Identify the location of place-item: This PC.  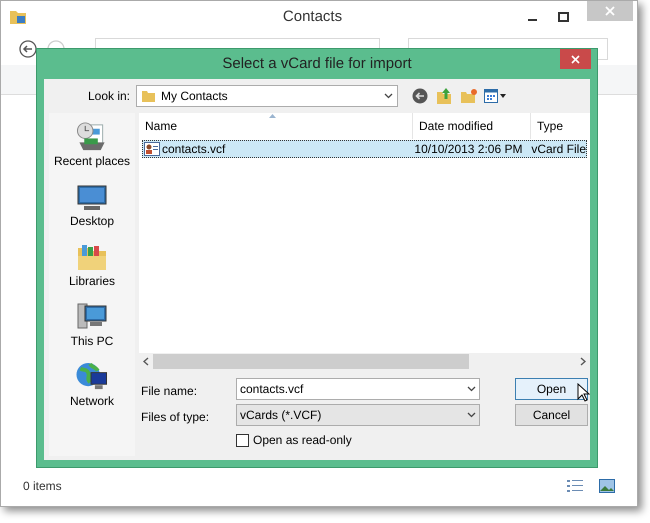
(92, 341).